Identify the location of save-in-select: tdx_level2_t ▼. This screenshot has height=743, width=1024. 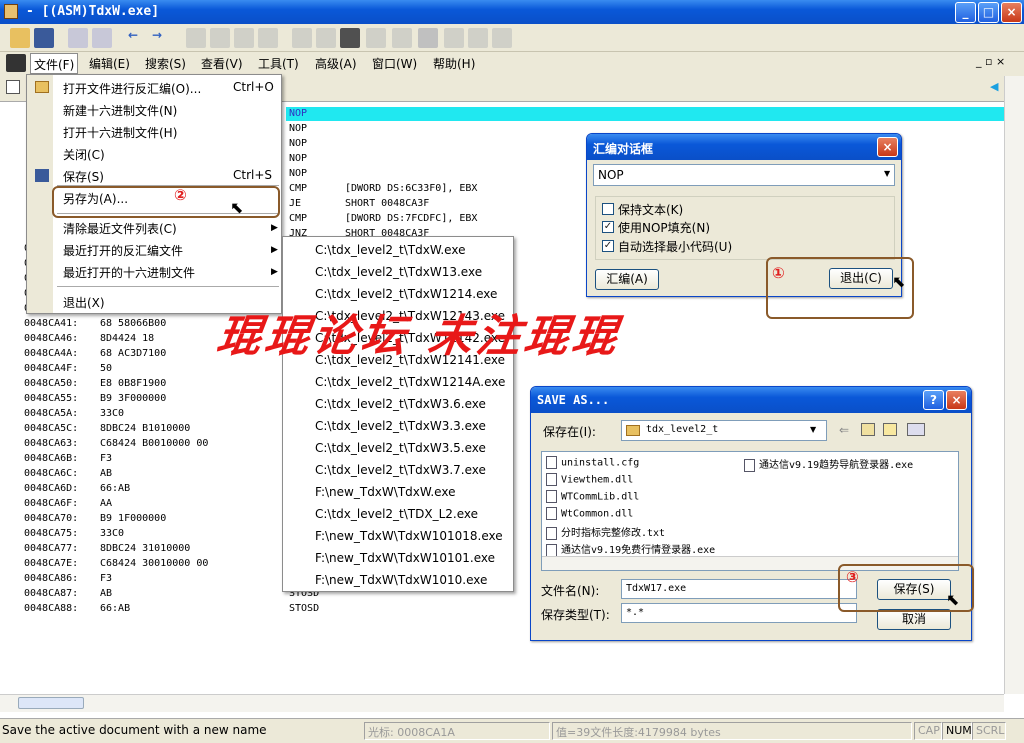
(724, 430).